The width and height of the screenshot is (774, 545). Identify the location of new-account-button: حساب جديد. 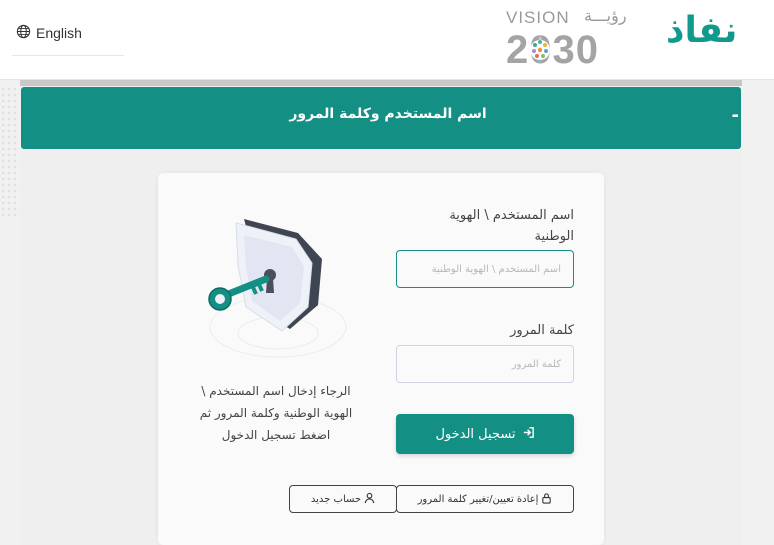
(343, 499).